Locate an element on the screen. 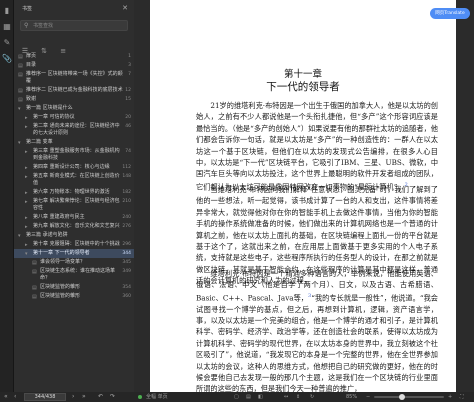  zoom-slider-thumb is located at coordinates (401, 397).